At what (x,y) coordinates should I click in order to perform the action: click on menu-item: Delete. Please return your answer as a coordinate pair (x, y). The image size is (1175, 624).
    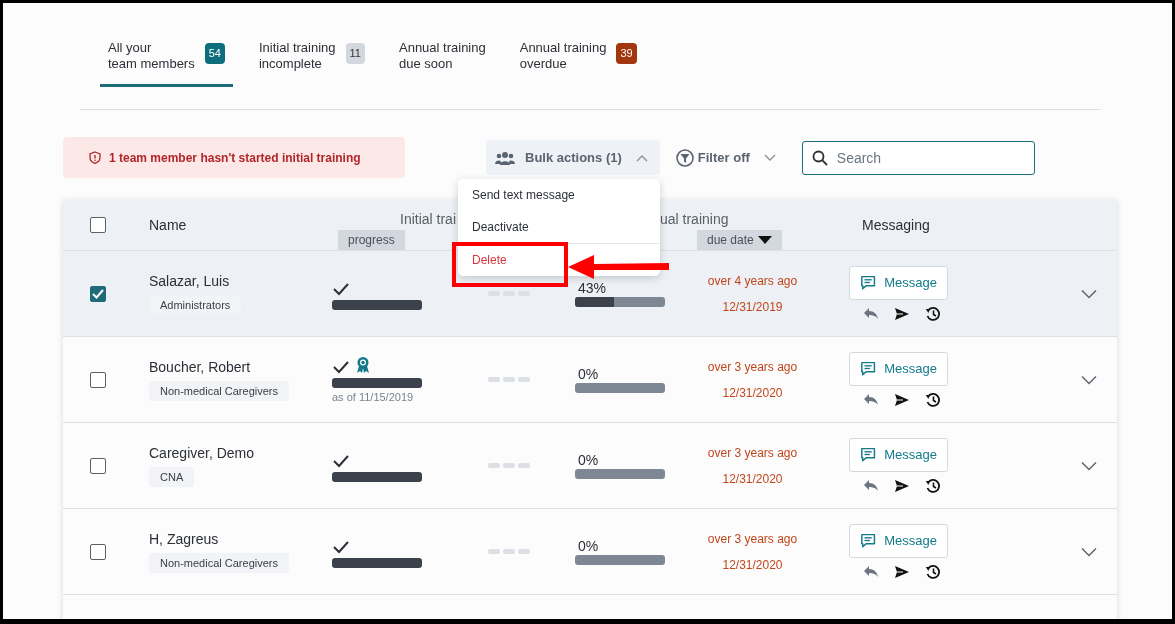
    Looking at the image, I should click on (489, 260).